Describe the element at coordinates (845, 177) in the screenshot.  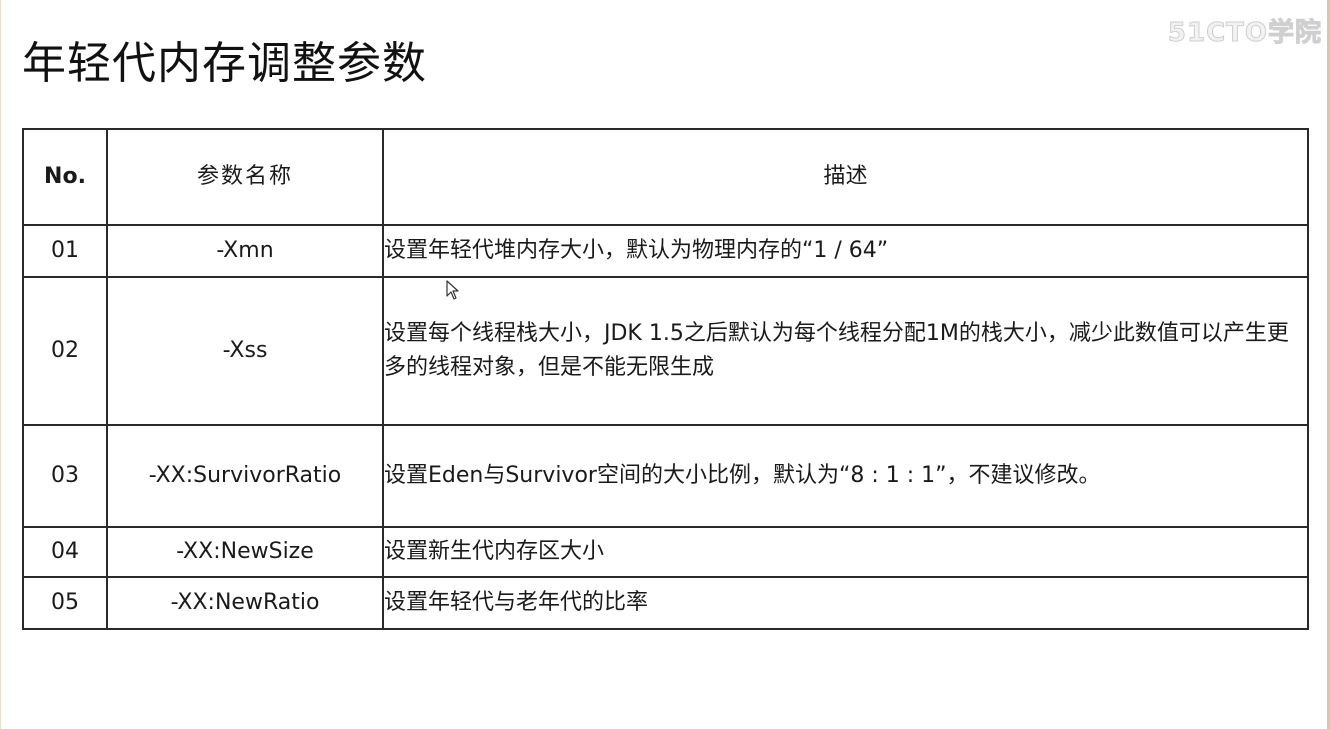
I see `header-description: 描述` at that location.